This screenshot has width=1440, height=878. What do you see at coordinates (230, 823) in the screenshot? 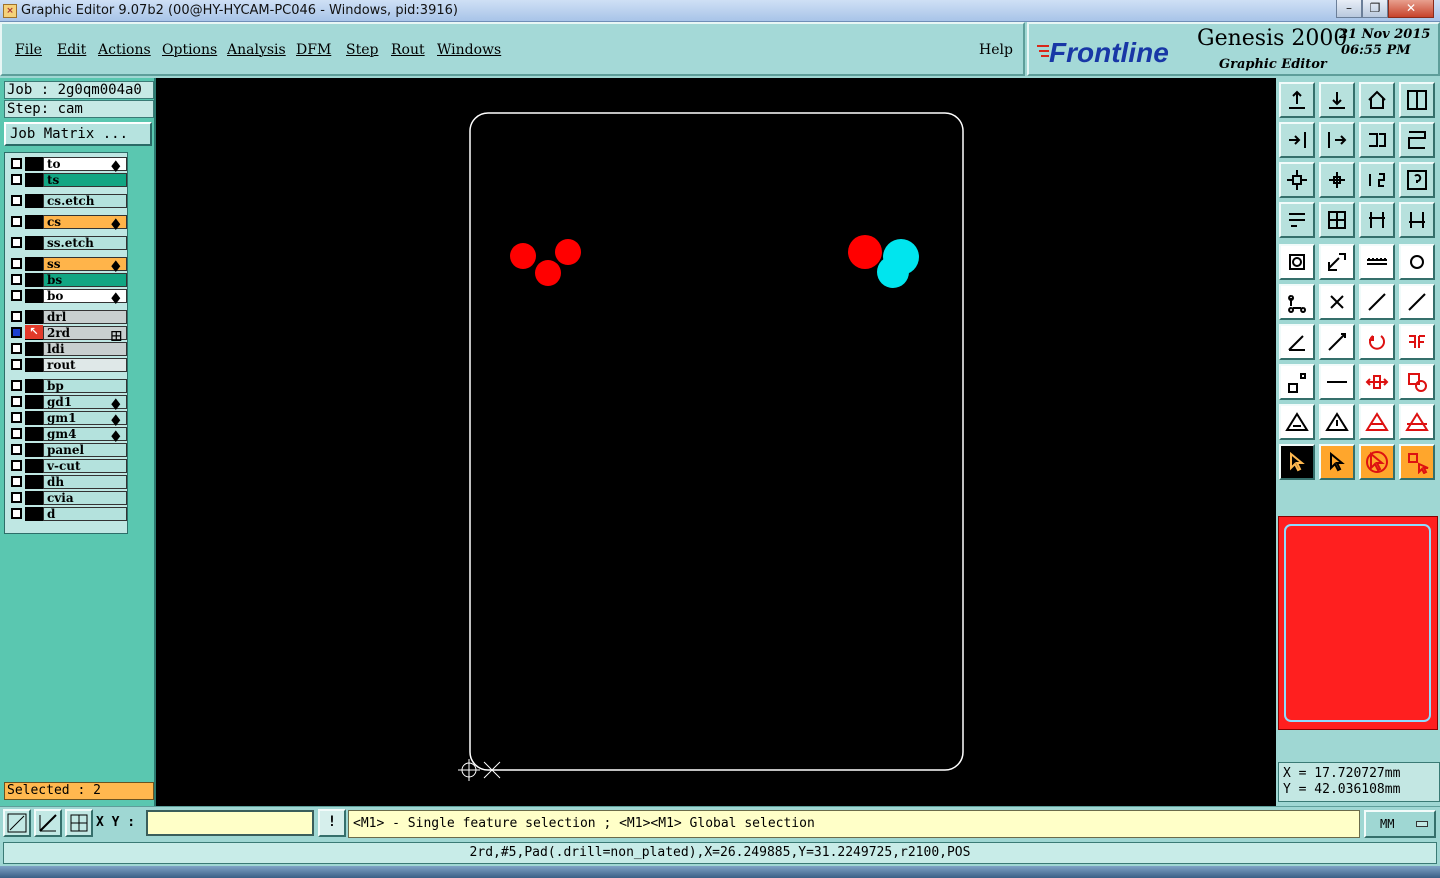
I see `xy-input` at bounding box center [230, 823].